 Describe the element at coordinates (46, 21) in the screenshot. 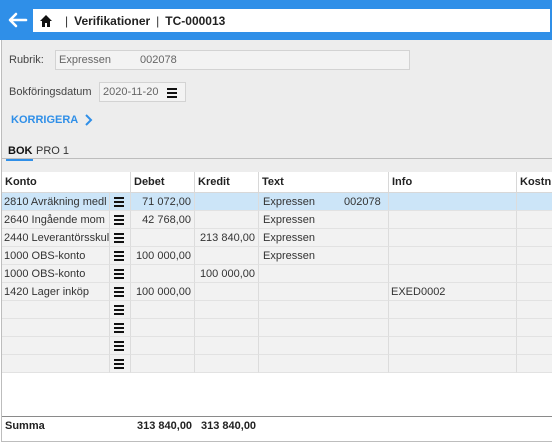

I see `home-icon` at that location.